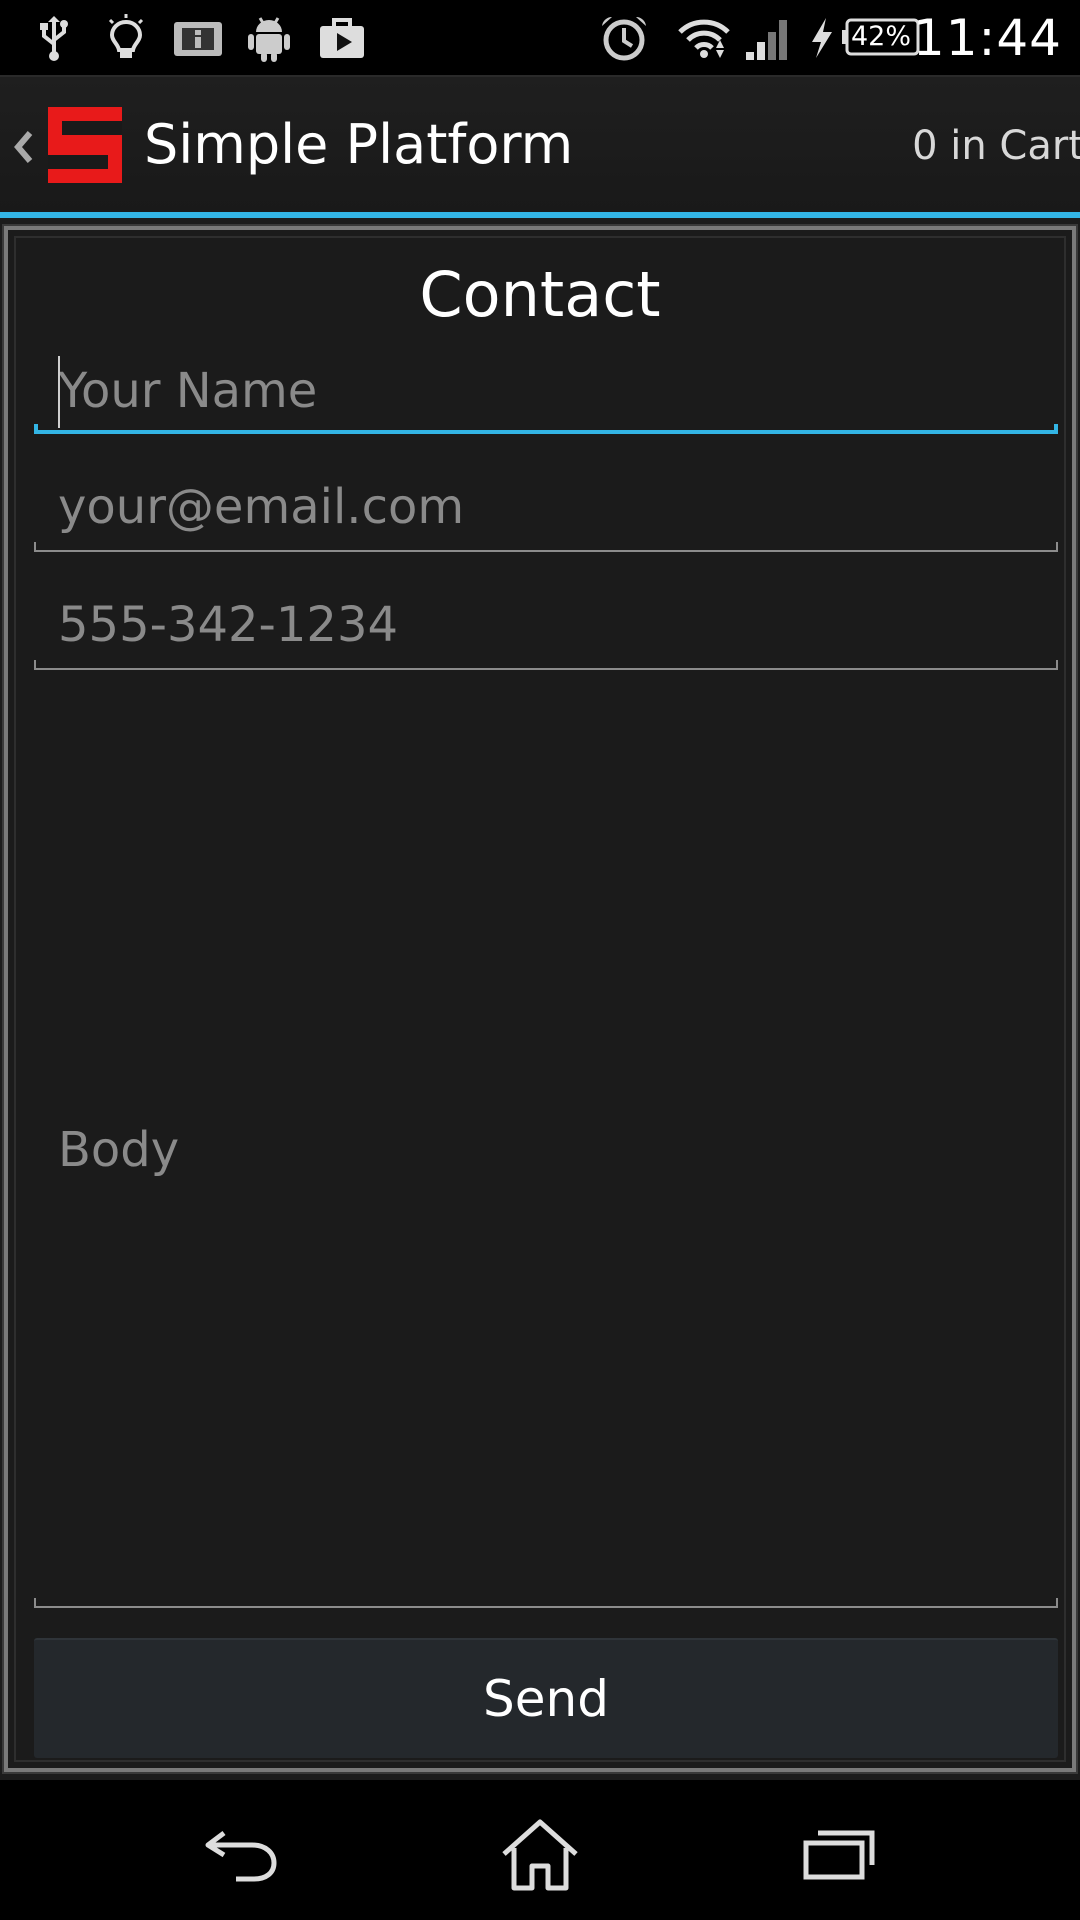  I want to click on body-underline-left-tick, so click(35, 1603).